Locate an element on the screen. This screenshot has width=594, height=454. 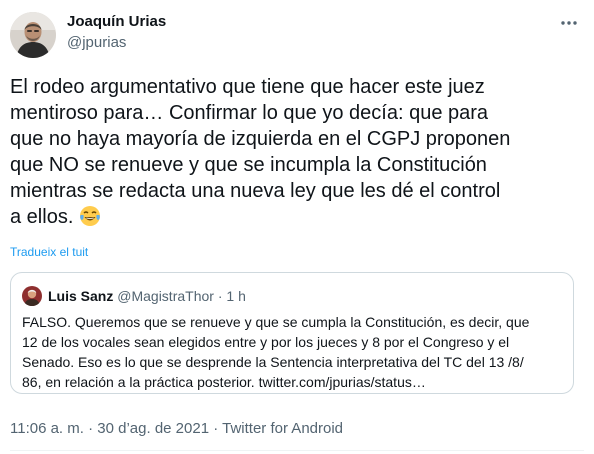
quoted-author-name: Luis Sanz is located at coordinates (81, 296).